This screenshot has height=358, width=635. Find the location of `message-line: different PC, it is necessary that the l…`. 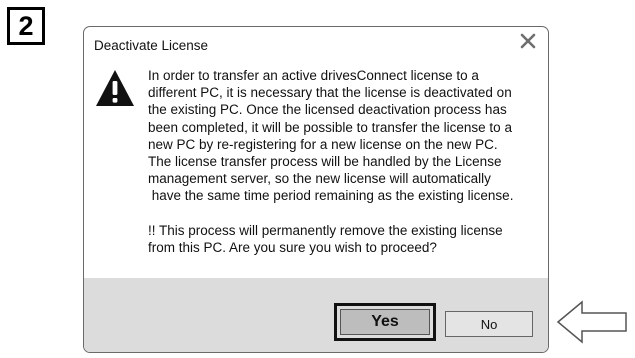

message-line: different PC, it is necessary that the l… is located at coordinates (330, 93).